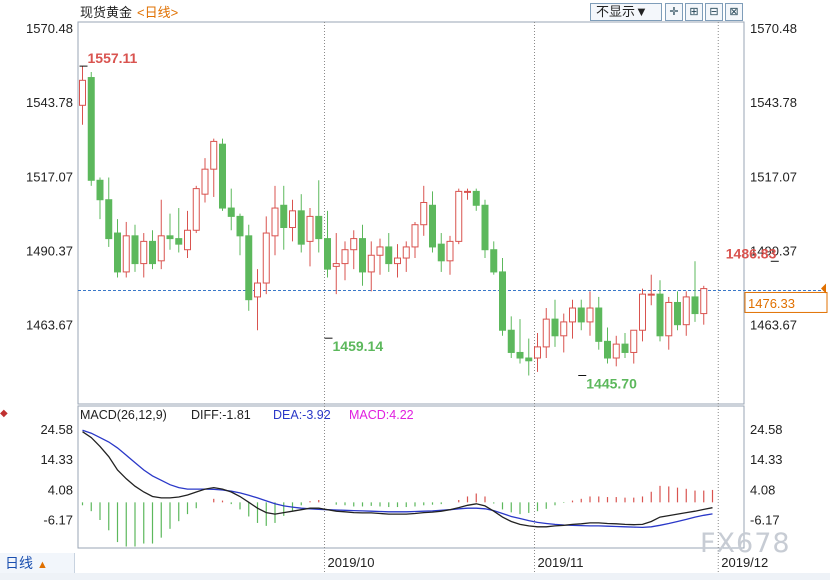 The height and width of the screenshot is (585, 830). Describe the element at coordinates (42, 565) in the screenshot. I see `triangle-up-icon: ▲` at that location.